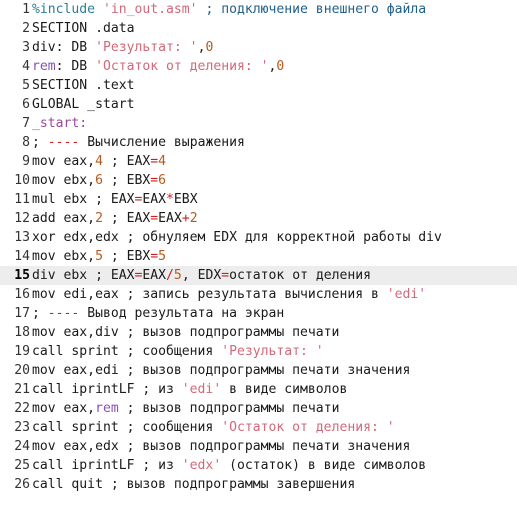 The image size is (517, 513). I want to click on line-number: 16, so click(22, 294).